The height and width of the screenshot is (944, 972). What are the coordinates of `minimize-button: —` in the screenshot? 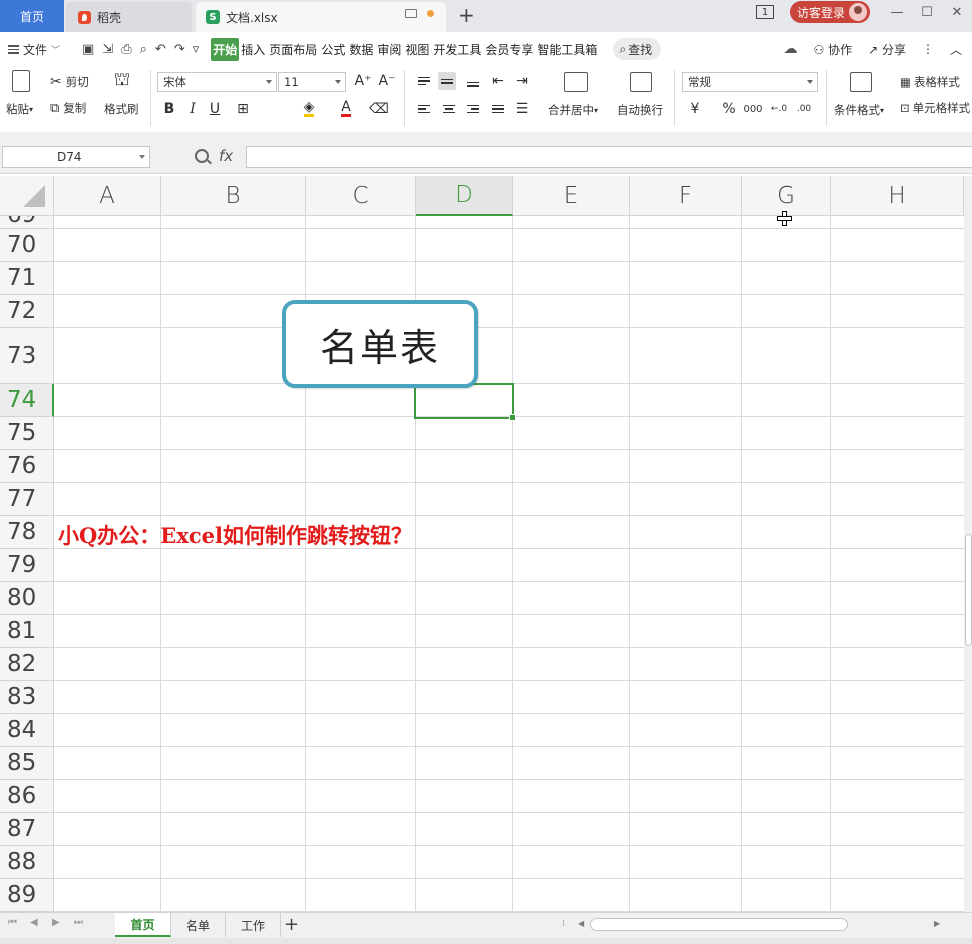 It's located at (897, 12).